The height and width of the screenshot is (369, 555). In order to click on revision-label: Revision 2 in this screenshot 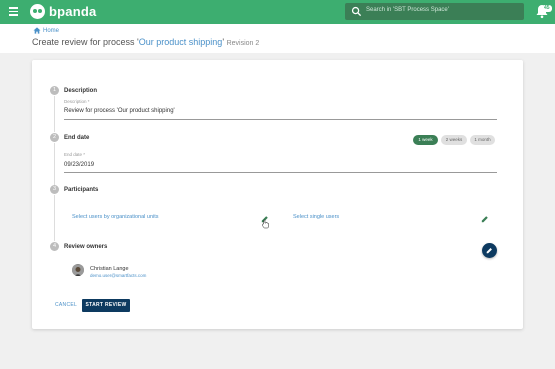, I will do `click(243, 43)`.